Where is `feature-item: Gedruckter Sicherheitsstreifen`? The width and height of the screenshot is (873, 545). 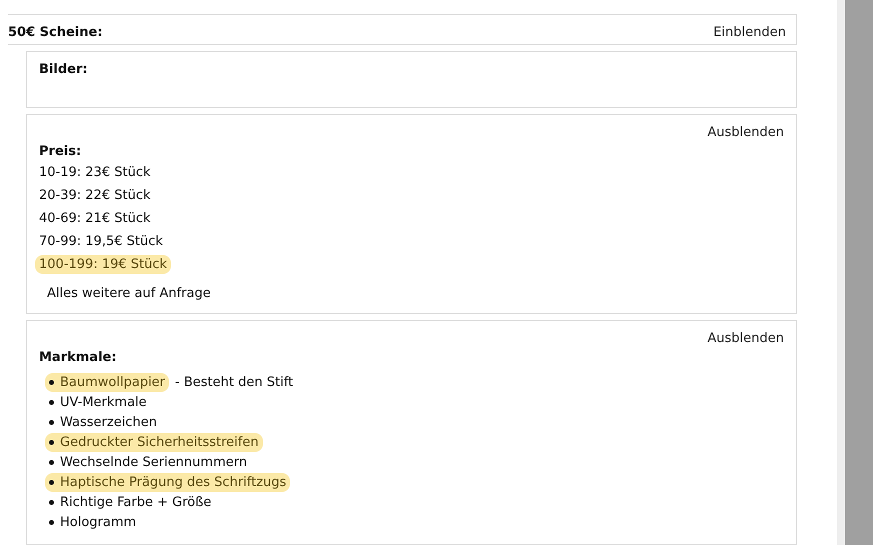 feature-item: Gedruckter Sicherheitsstreifen is located at coordinates (154, 442).